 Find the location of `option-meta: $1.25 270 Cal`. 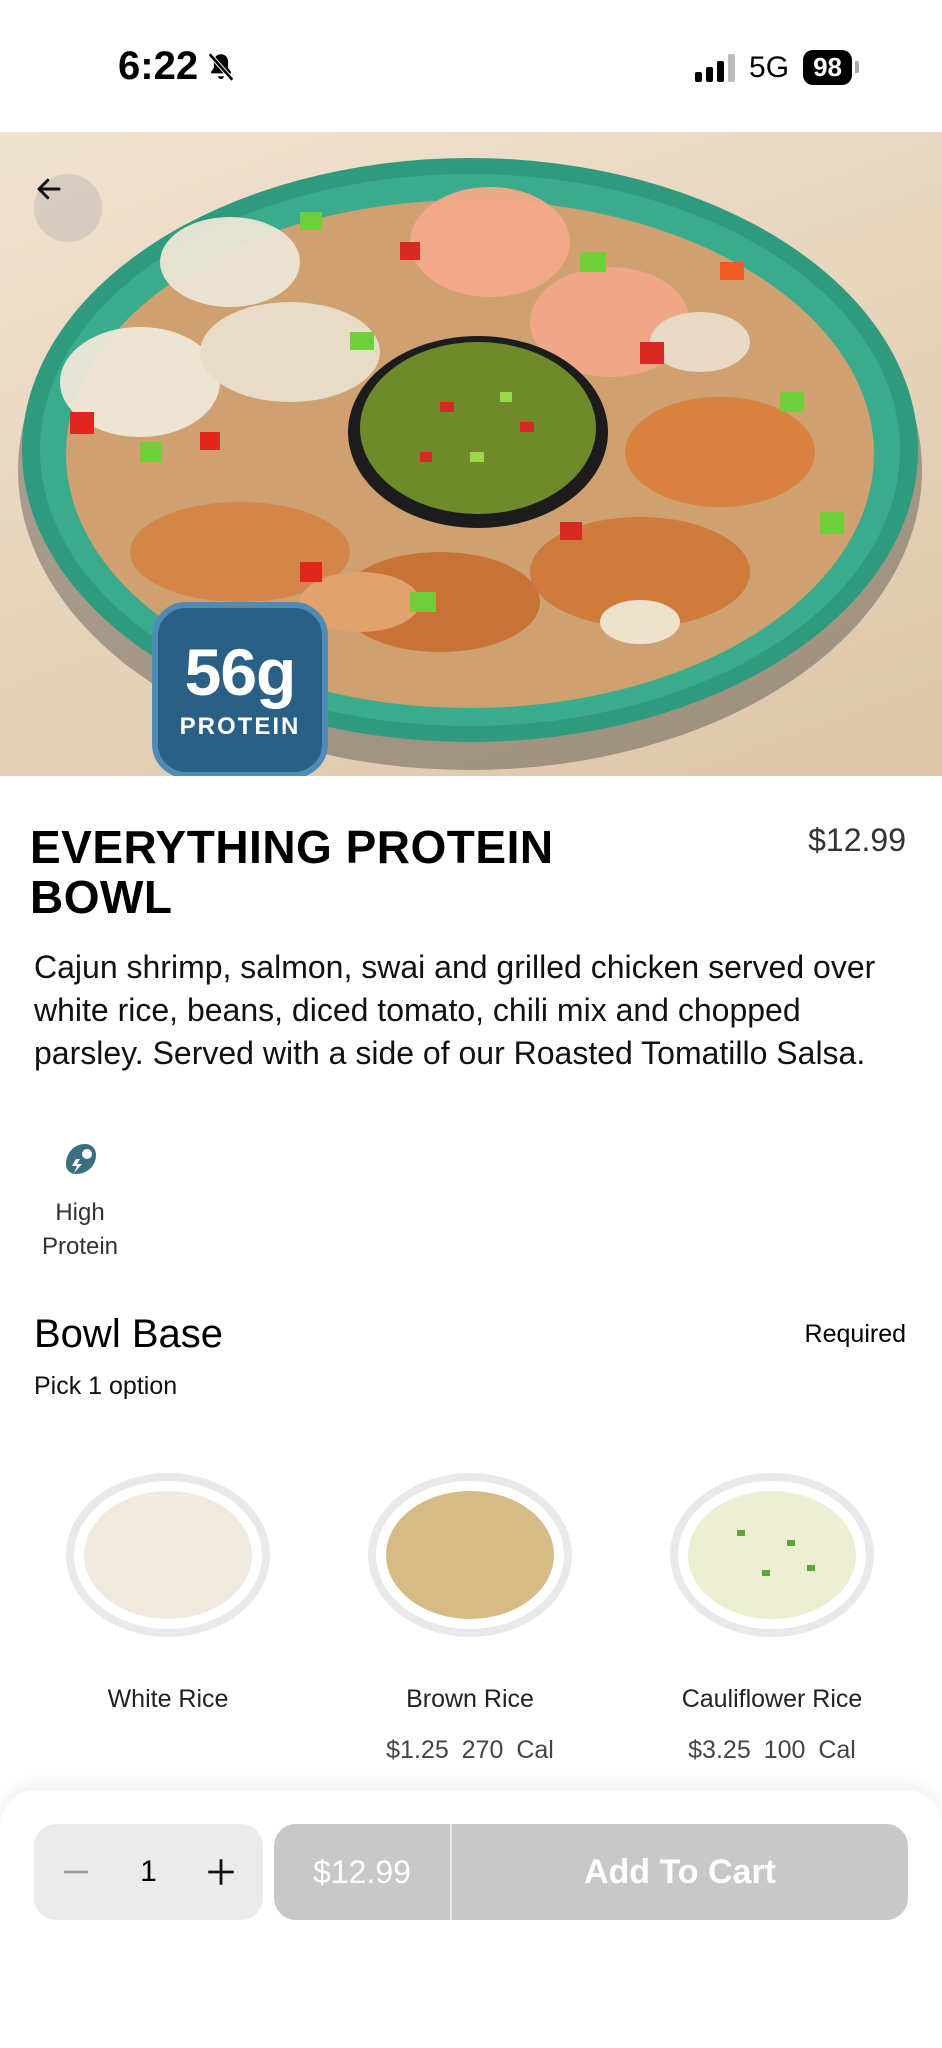

option-meta: $1.25 270 Cal is located at coordinates (470, 1750).